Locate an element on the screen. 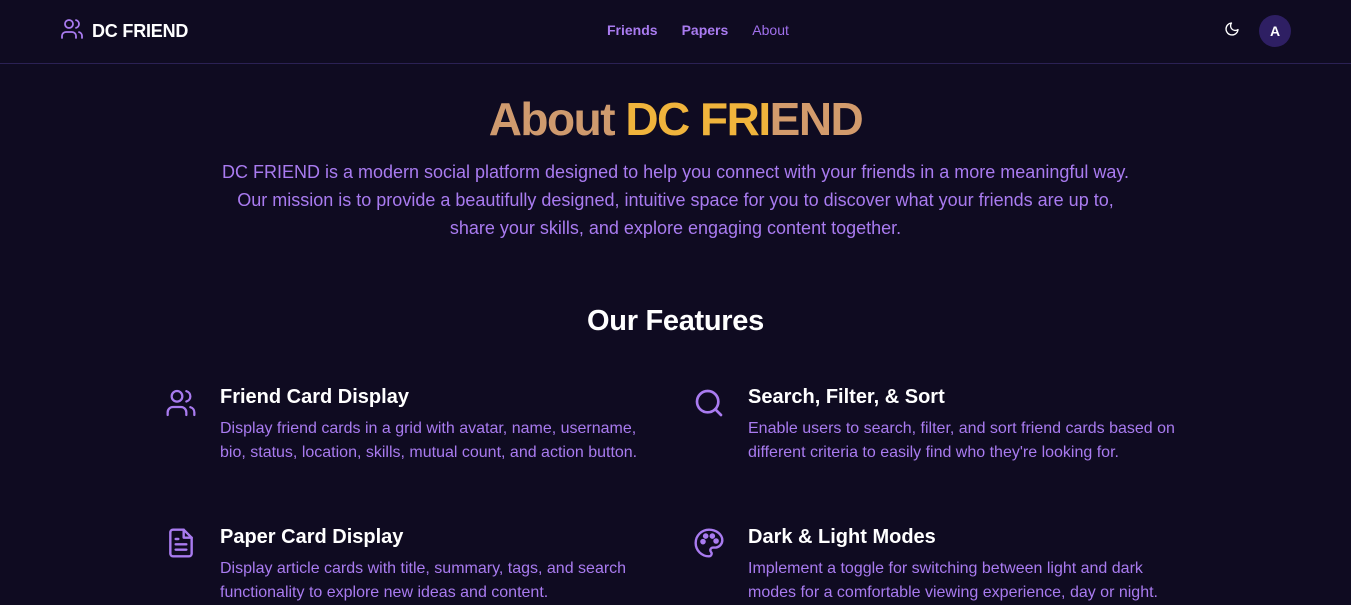 The width and height of the screenshot is (1351, 605). page-title: About DC FRIEND is located at coordinates (675, 119).